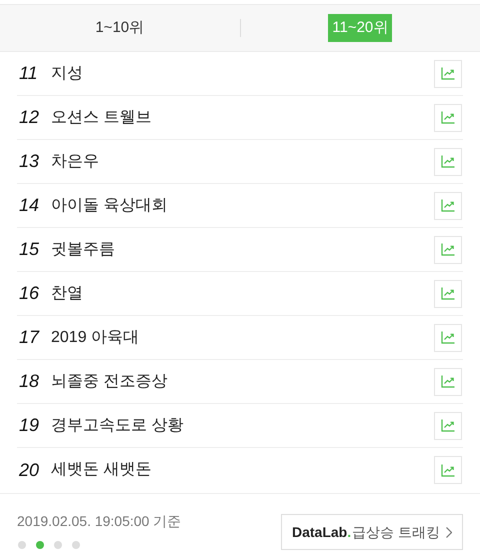 The height and width of the screenshot is (556, 480). I want to click on keyword-link: 찬열, so click(242, 294).